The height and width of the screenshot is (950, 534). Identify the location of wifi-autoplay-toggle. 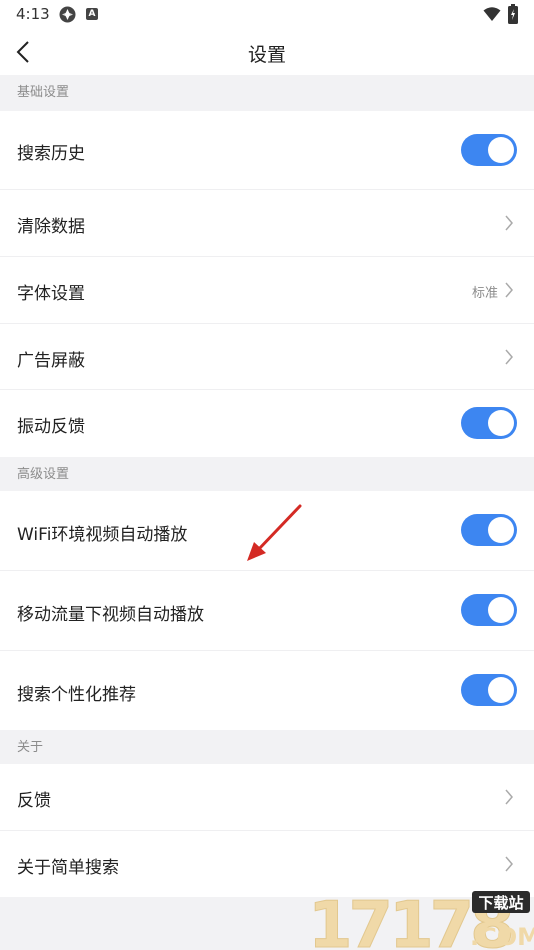
(489, 530).